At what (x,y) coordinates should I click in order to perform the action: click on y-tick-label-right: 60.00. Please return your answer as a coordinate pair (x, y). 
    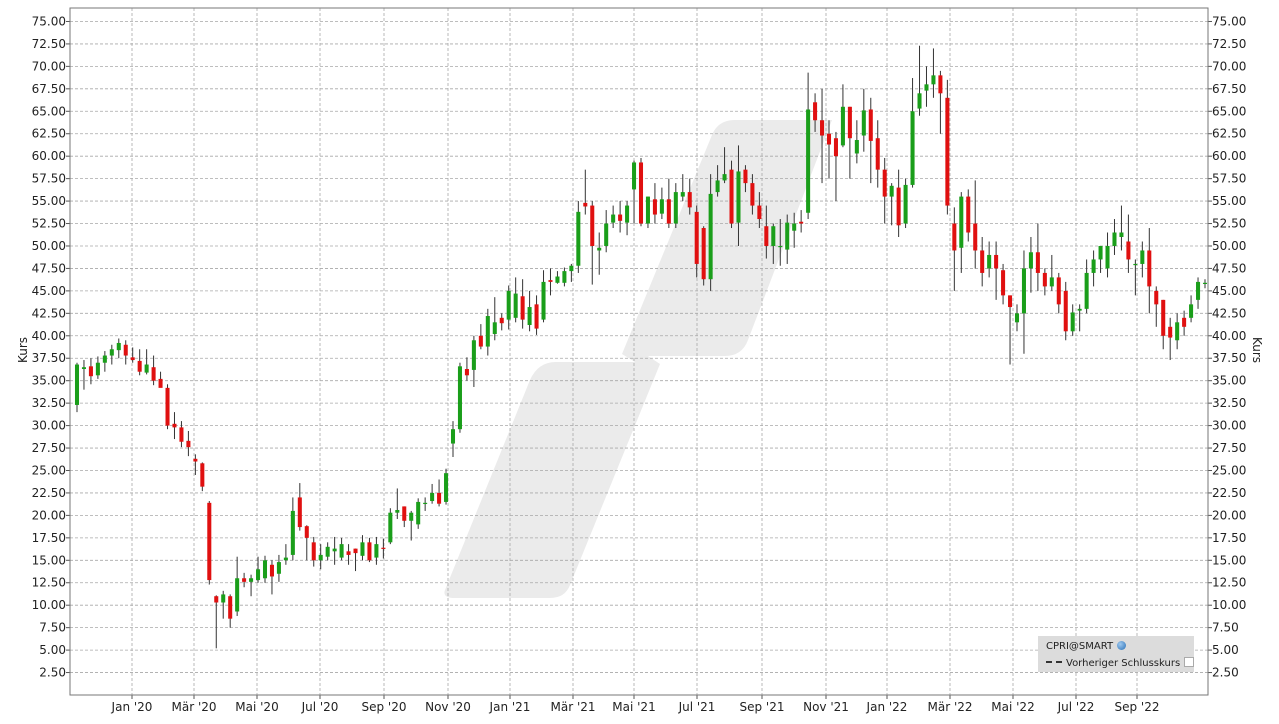
    Looking at the image, I should click on (1229, 156).